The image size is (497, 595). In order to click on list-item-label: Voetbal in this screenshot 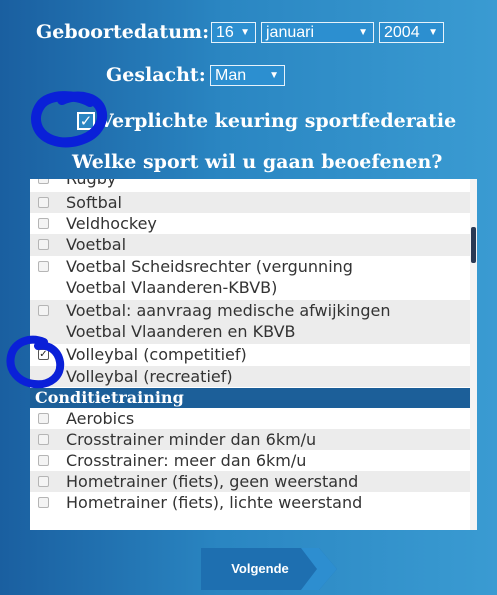, I will do `click(96, 244)`.